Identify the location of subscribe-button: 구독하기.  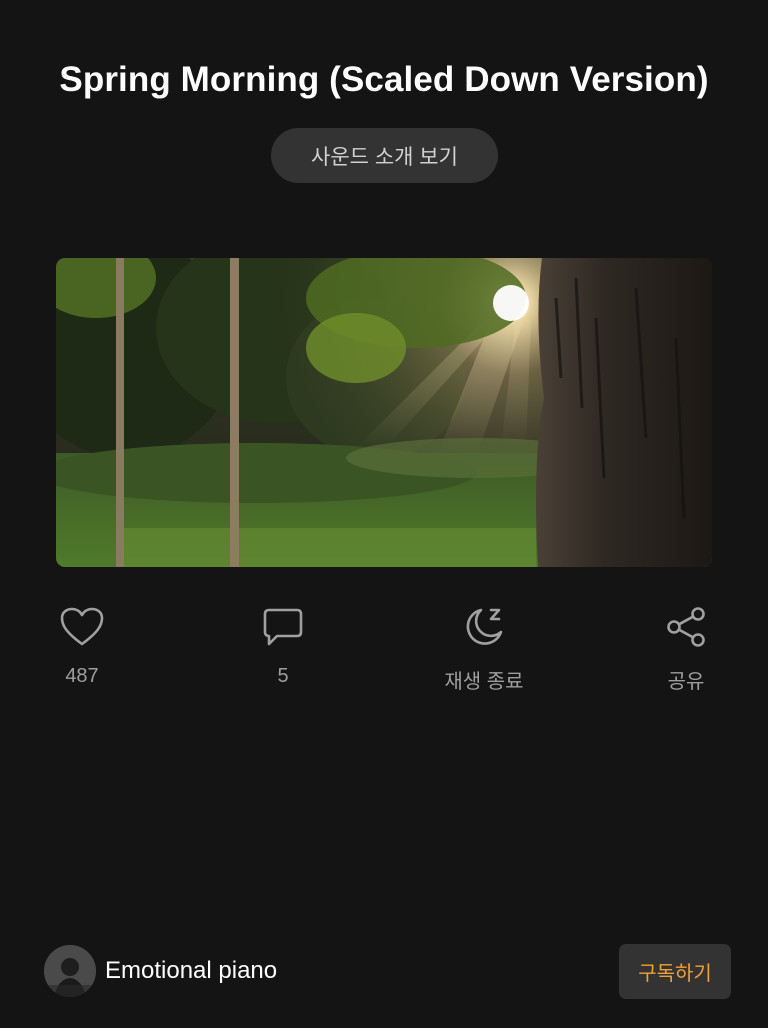
(675, 971).